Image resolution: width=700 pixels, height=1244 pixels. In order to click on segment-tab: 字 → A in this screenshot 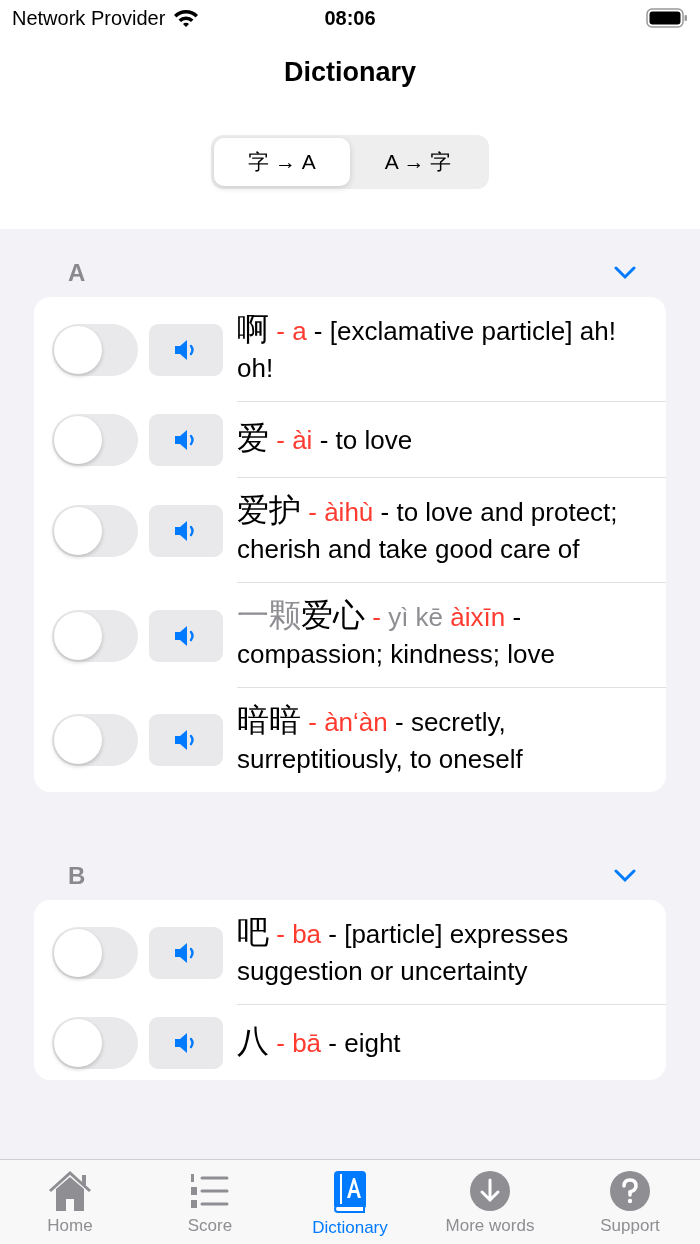, I will do `click(282, 162)`.